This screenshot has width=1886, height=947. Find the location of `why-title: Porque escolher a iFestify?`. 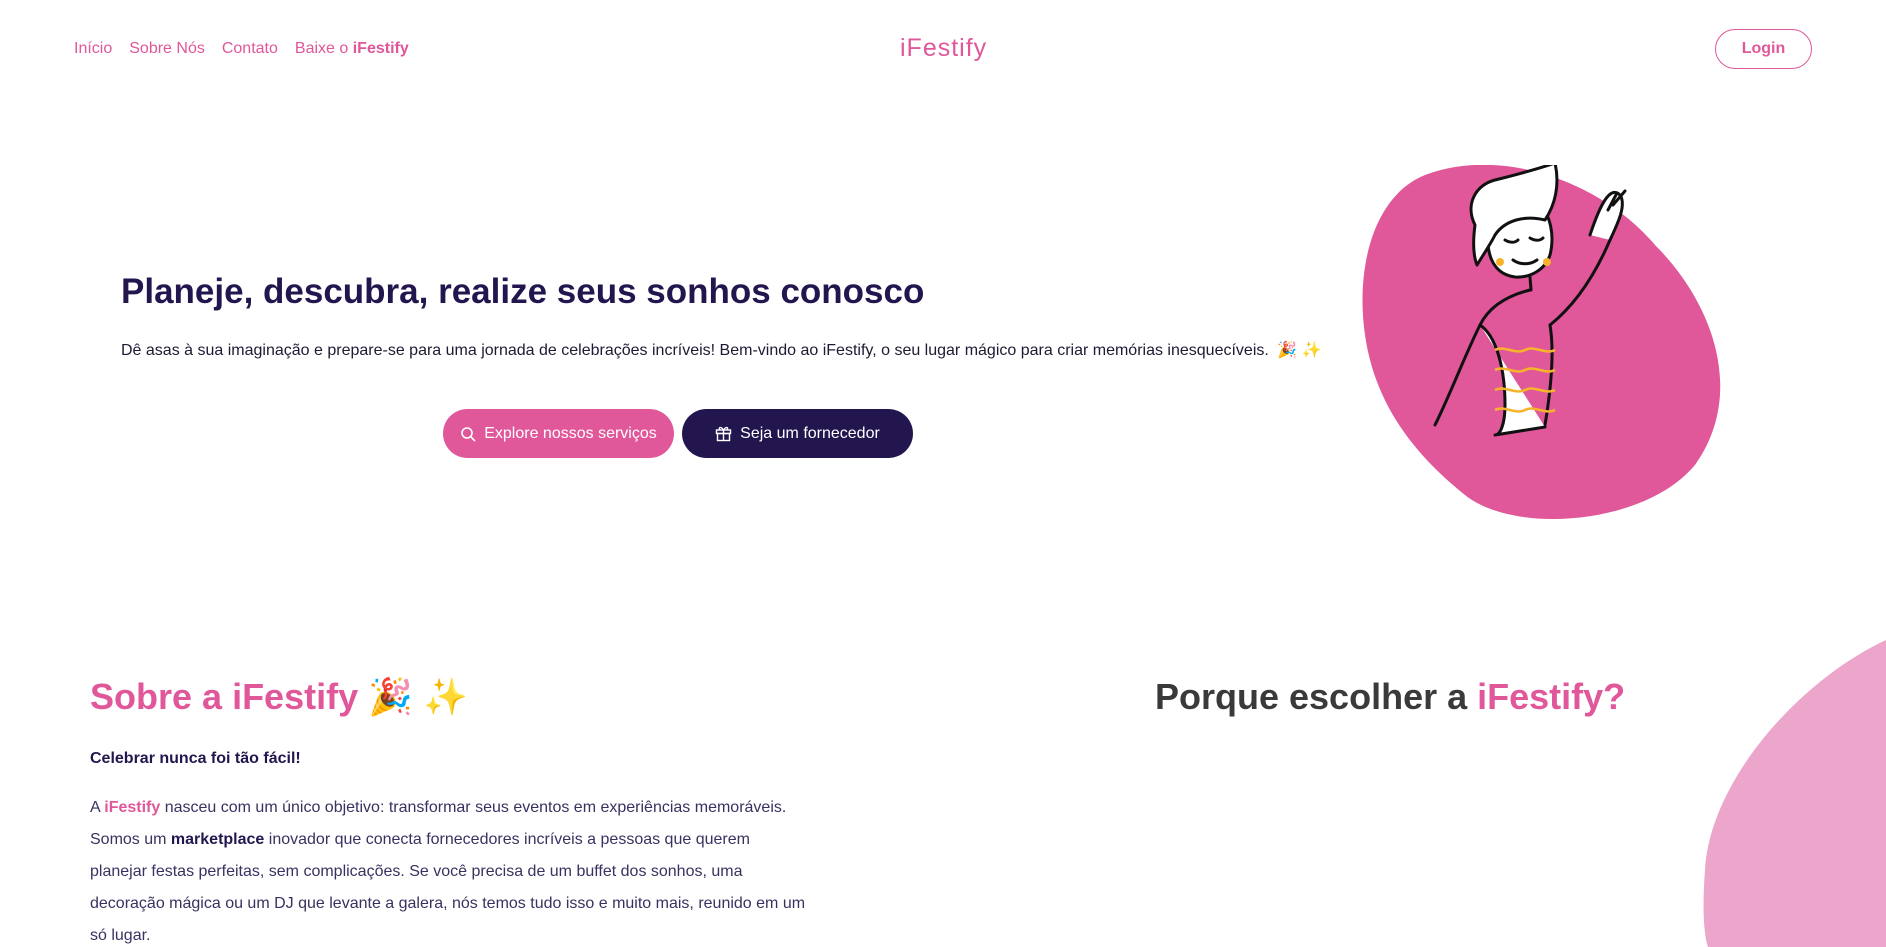

why-title: Porque escolher a iFestify? is located at coordinates (1390, 697).